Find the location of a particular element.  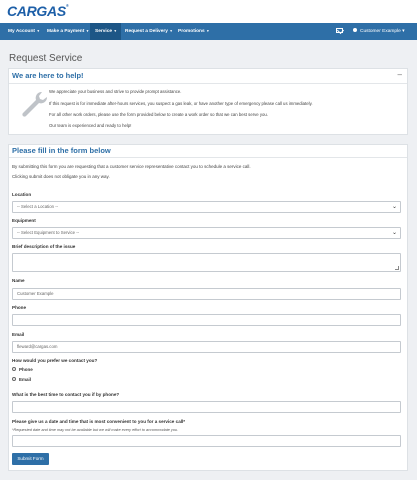

nav-promotions: Promotions ▾ is located at coordinates (193, 31).